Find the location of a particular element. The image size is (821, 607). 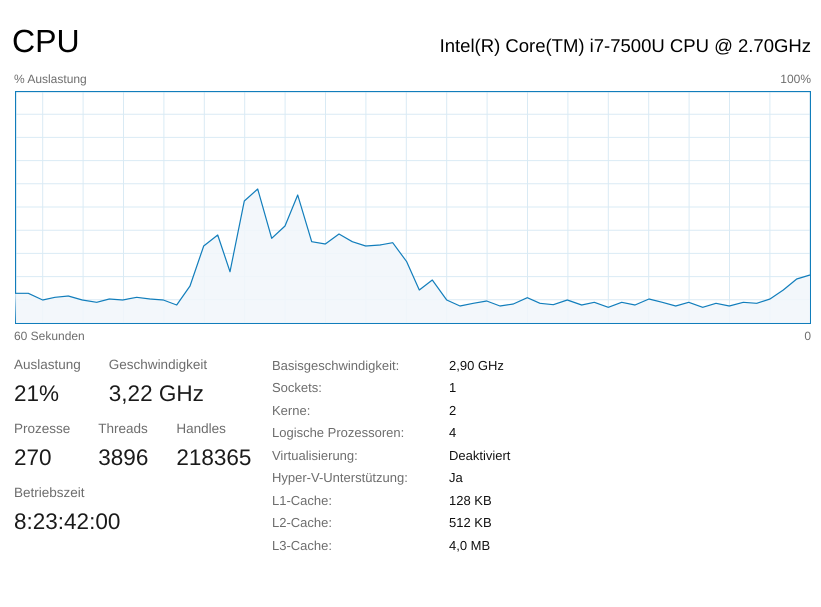

detail-label: Sockets: is located at coordinates (297, 388).